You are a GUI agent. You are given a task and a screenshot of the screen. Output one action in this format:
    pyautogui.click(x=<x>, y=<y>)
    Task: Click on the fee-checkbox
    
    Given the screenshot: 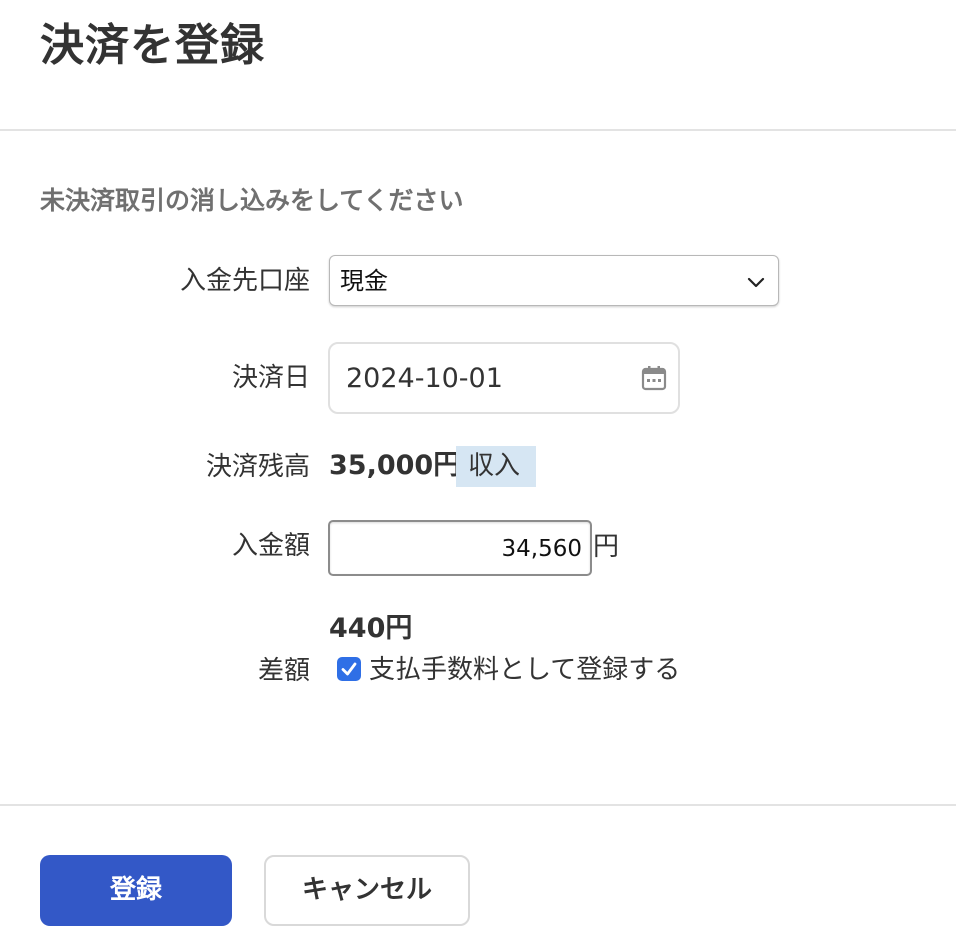 What is the action you would take?
    pyautogui.click(x=349, y=669)
    